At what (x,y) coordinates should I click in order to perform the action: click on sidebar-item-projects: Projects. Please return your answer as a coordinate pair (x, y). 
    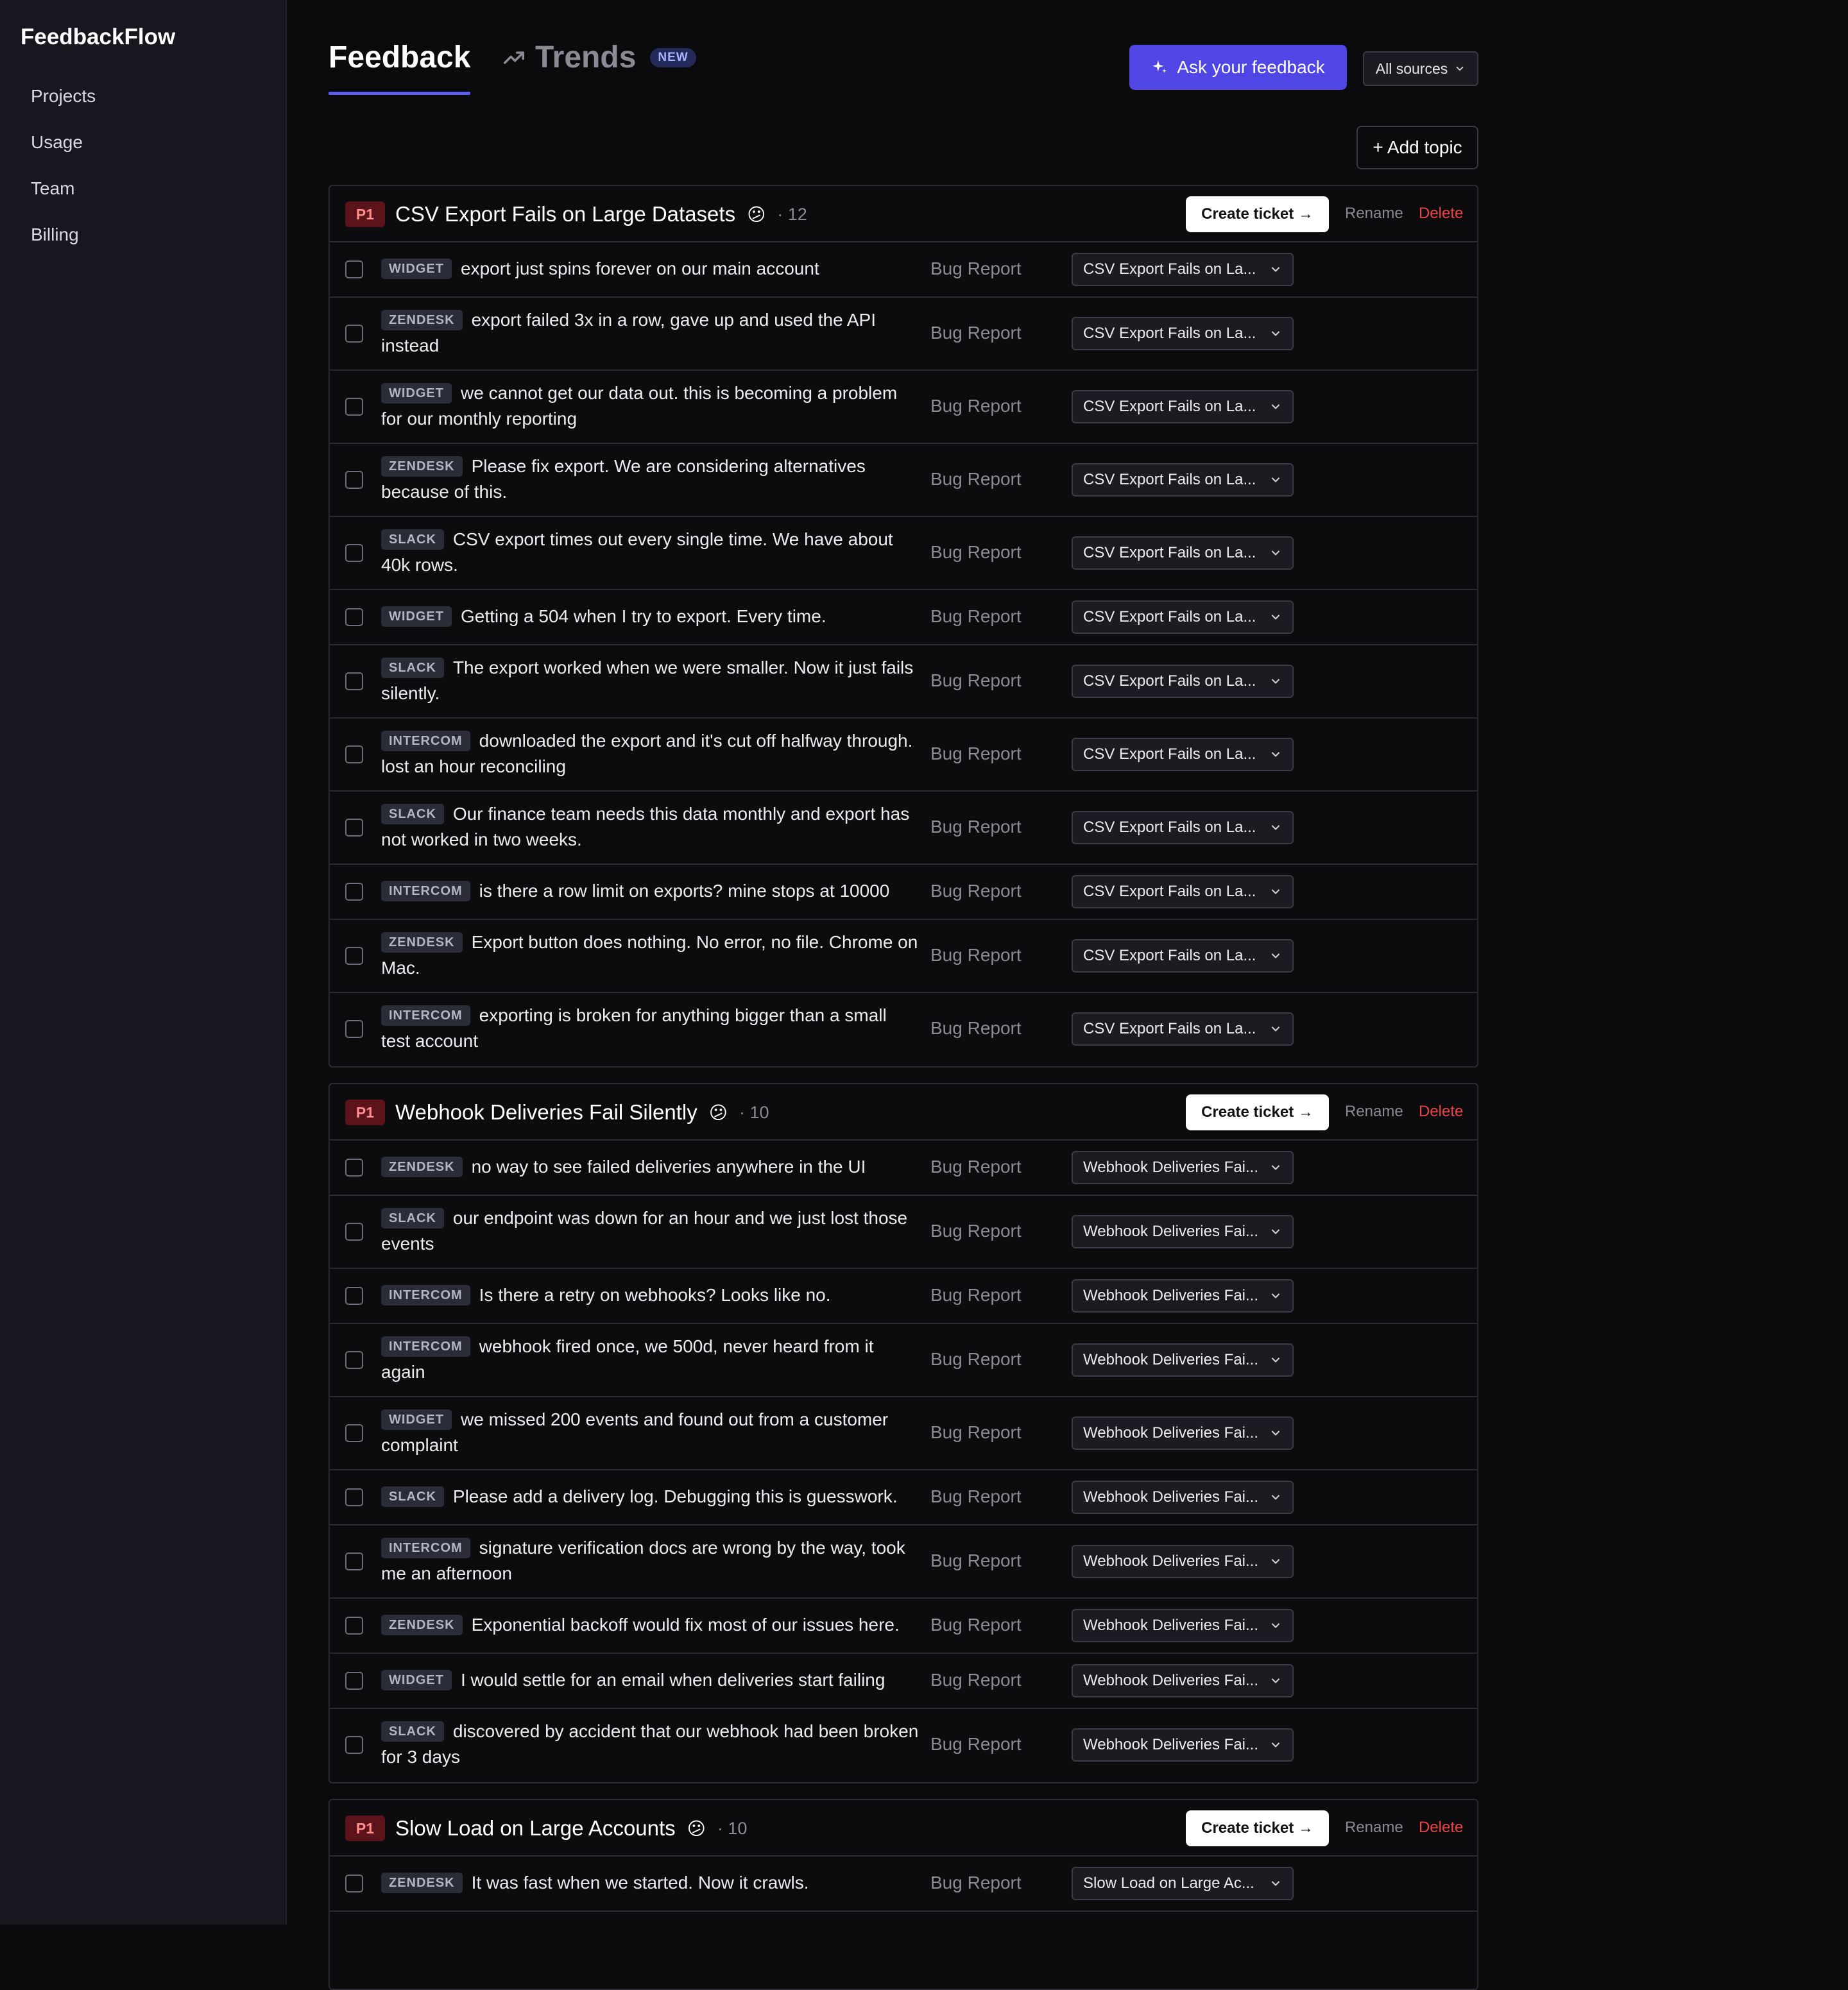
    Looking at the image, I should click on (64, 104).